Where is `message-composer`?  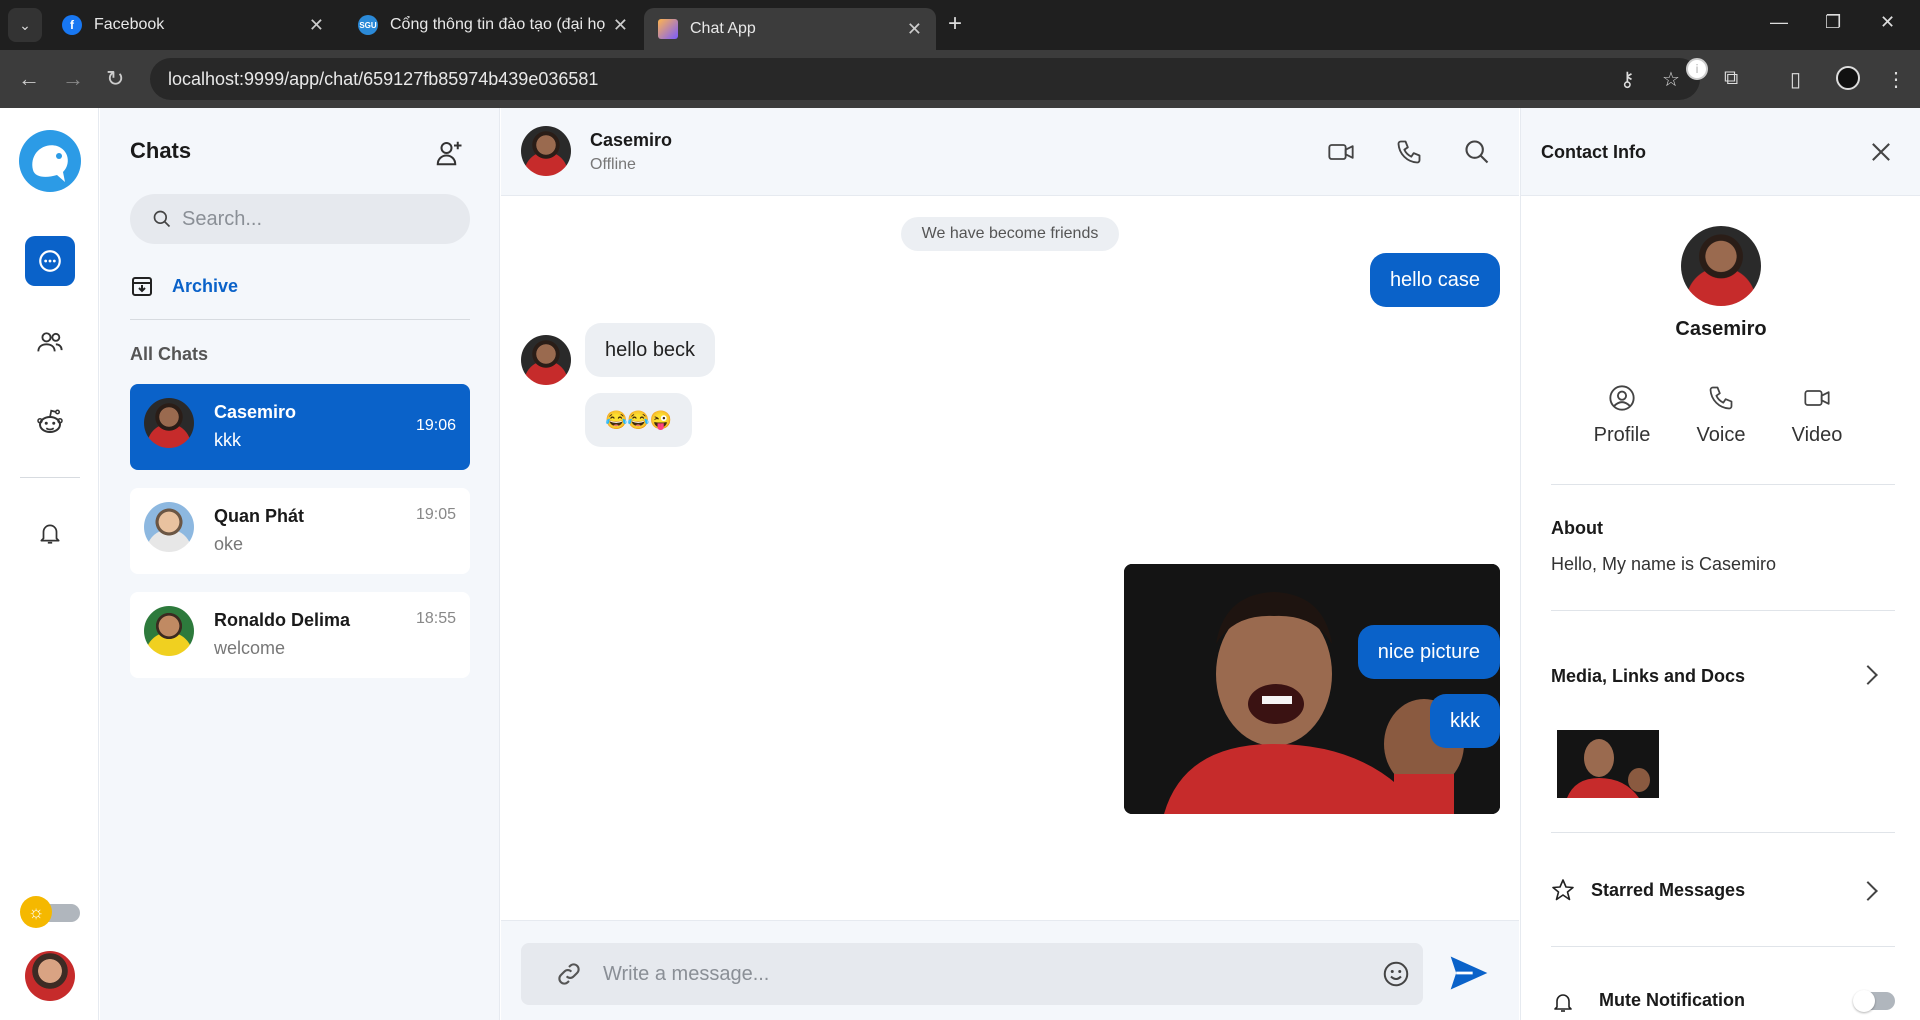
message-composer is located at coordinates (1010, 970).